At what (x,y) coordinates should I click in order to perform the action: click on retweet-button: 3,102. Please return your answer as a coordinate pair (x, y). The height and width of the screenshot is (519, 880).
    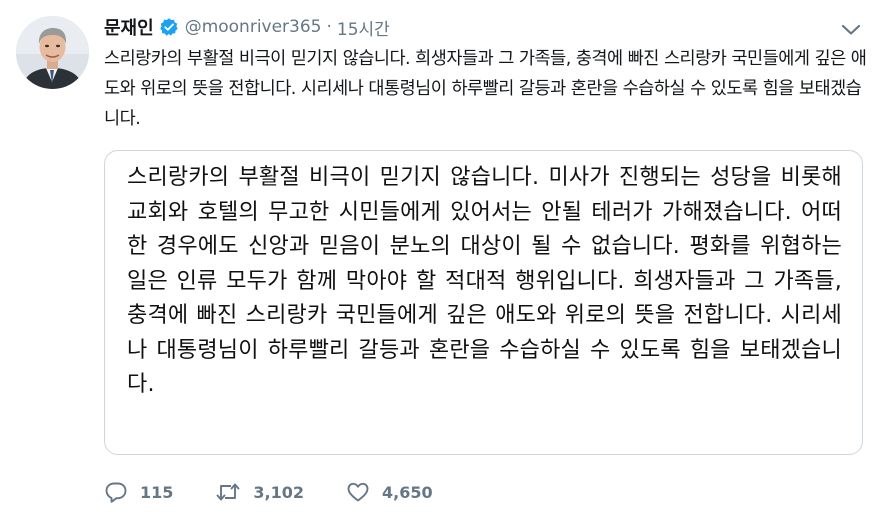
    Looking at the image, I should click on (259, 492).